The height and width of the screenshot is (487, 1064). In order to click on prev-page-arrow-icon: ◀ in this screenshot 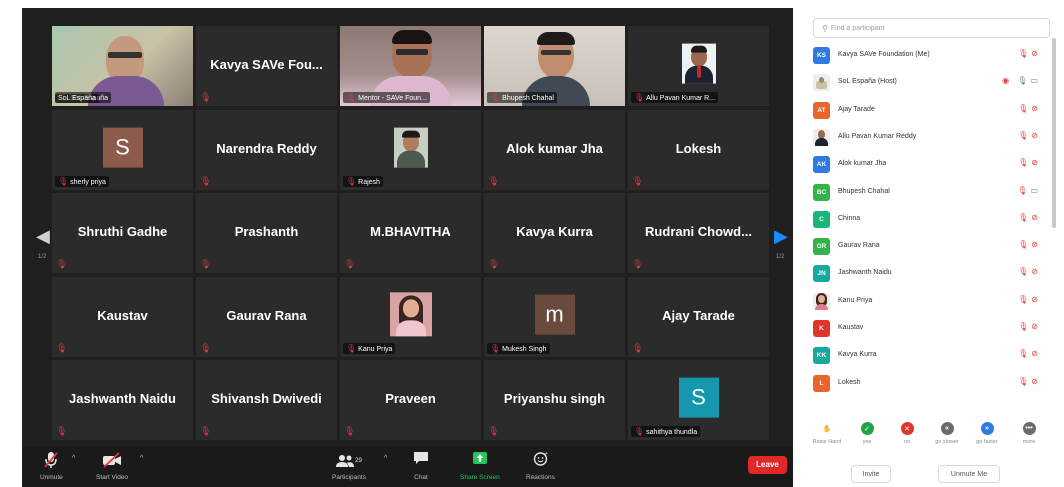, I will do `click(43, 236)`.